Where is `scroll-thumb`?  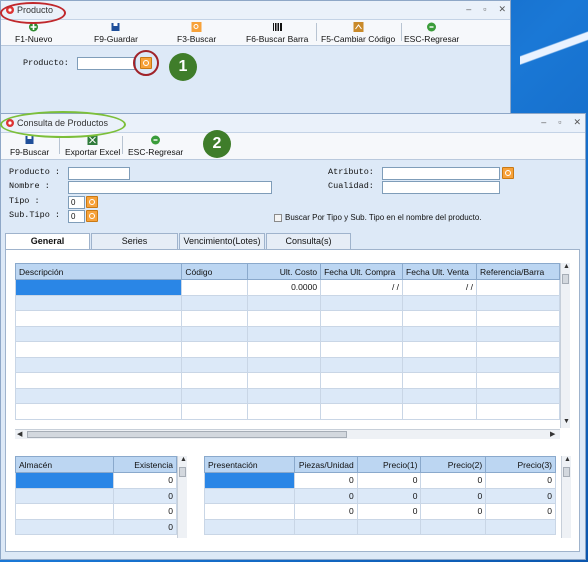
scroll-thumb is located at coordinates (187, 434).